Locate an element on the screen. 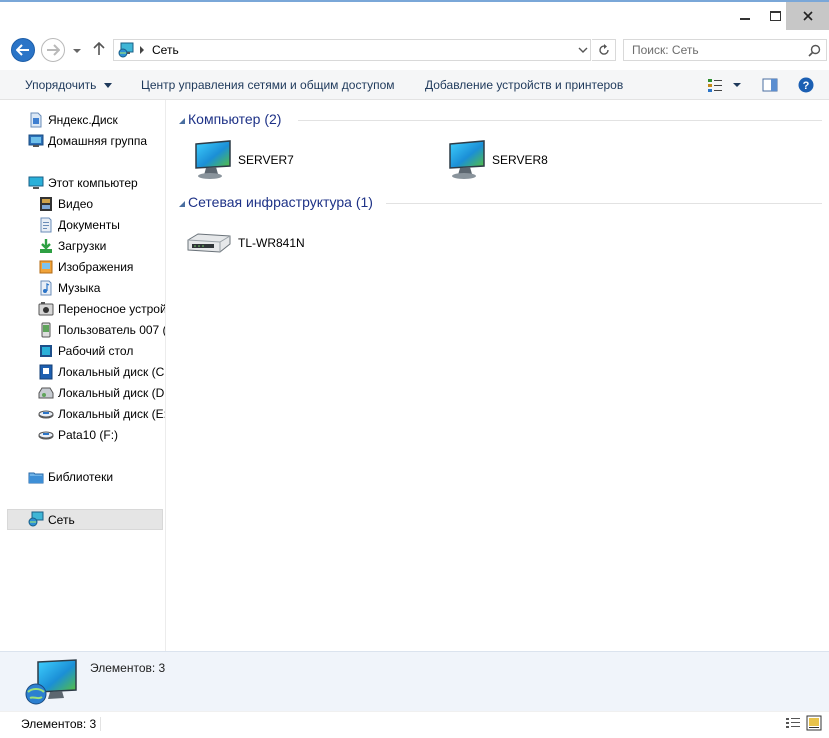 This screenshot has height=738, width=829. refresh-button is located at coordinates (604, 50).